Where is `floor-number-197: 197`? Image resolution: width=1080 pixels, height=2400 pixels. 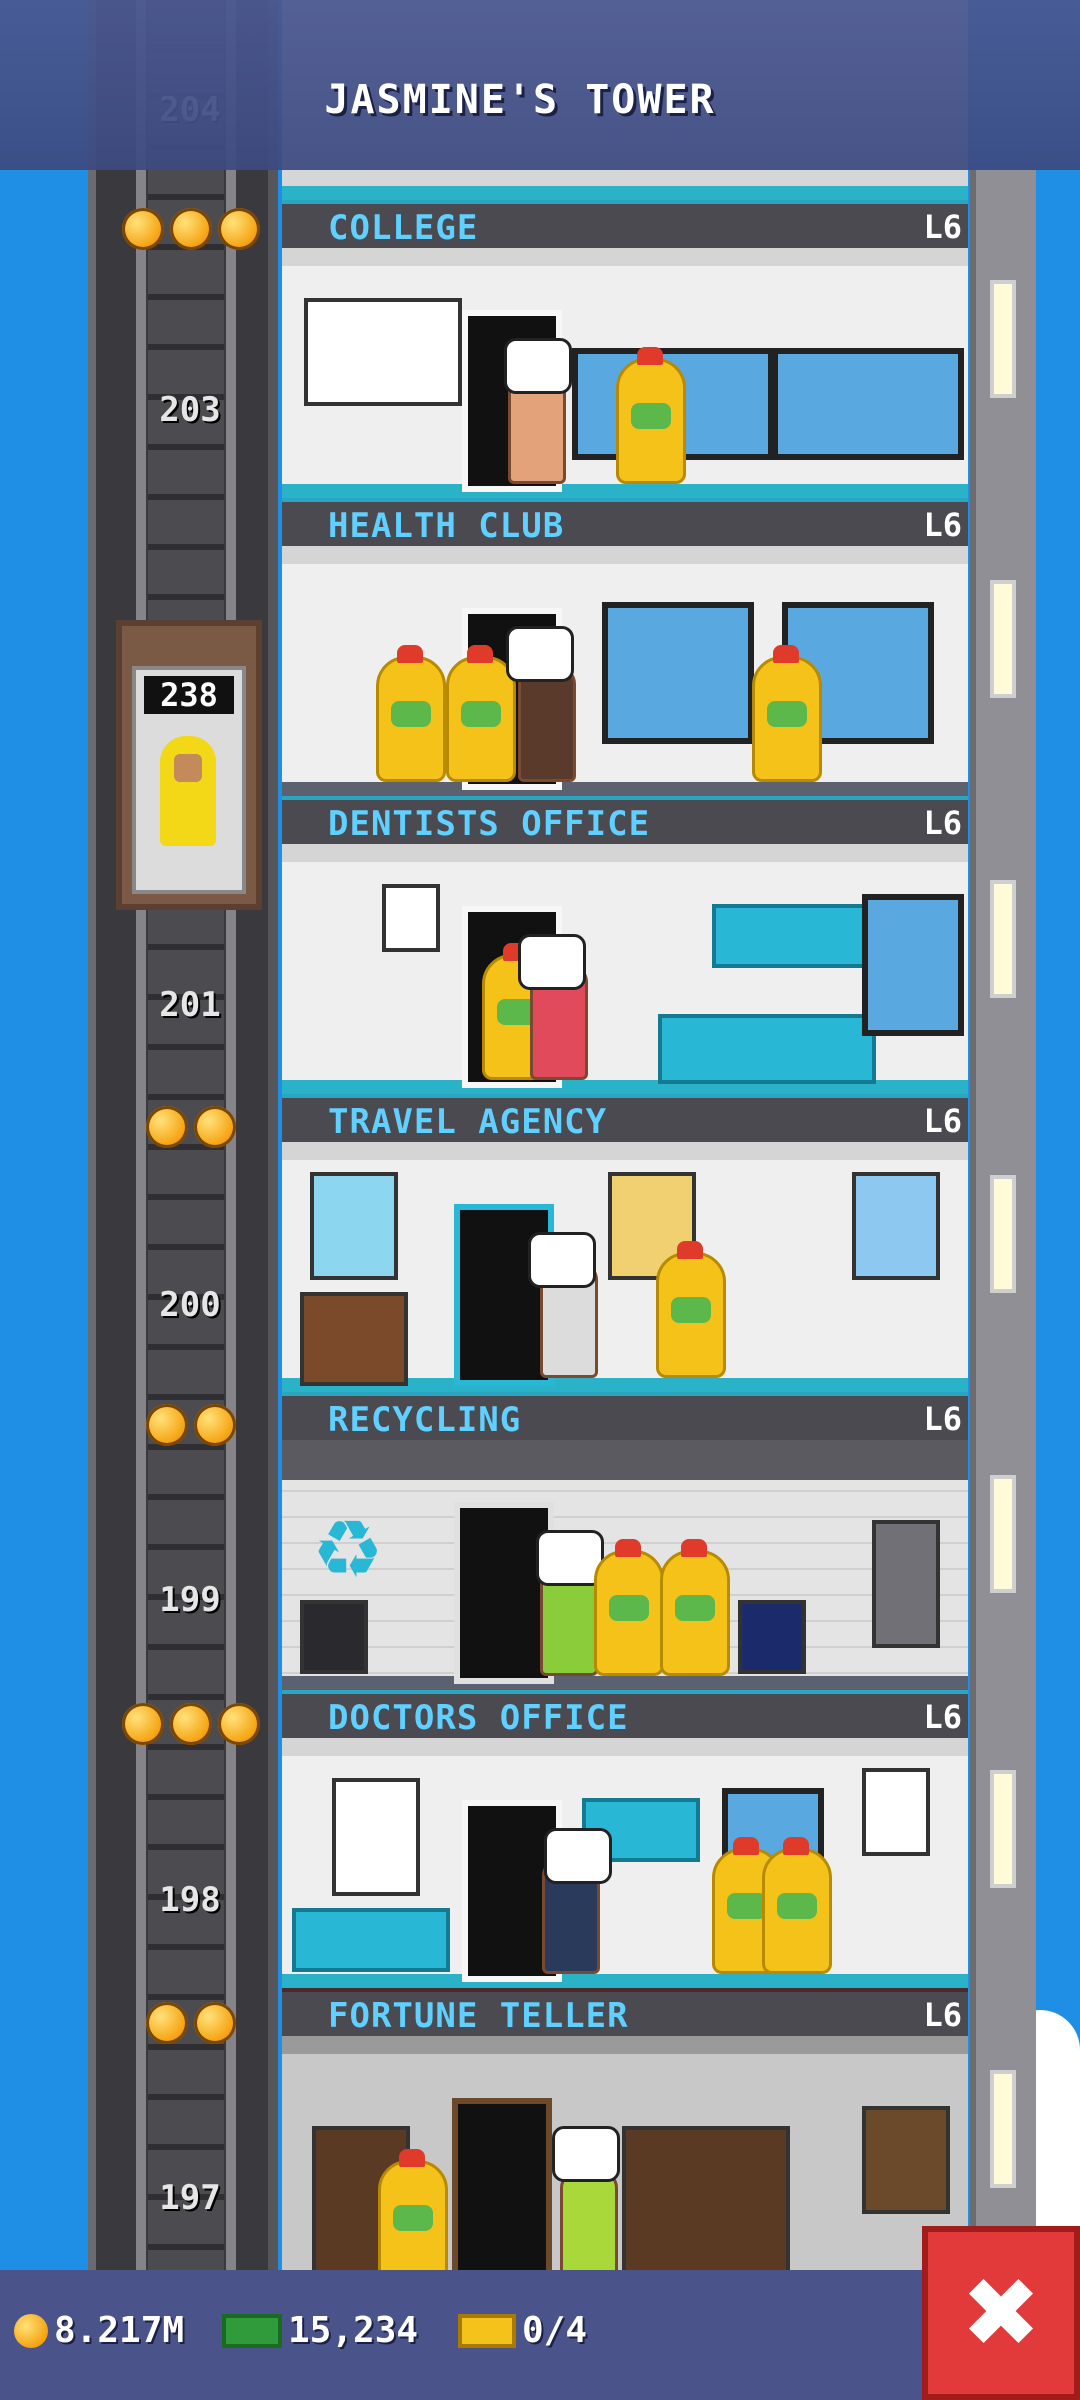 floor-number-197: 197 is located at coordinates (190, 2198).